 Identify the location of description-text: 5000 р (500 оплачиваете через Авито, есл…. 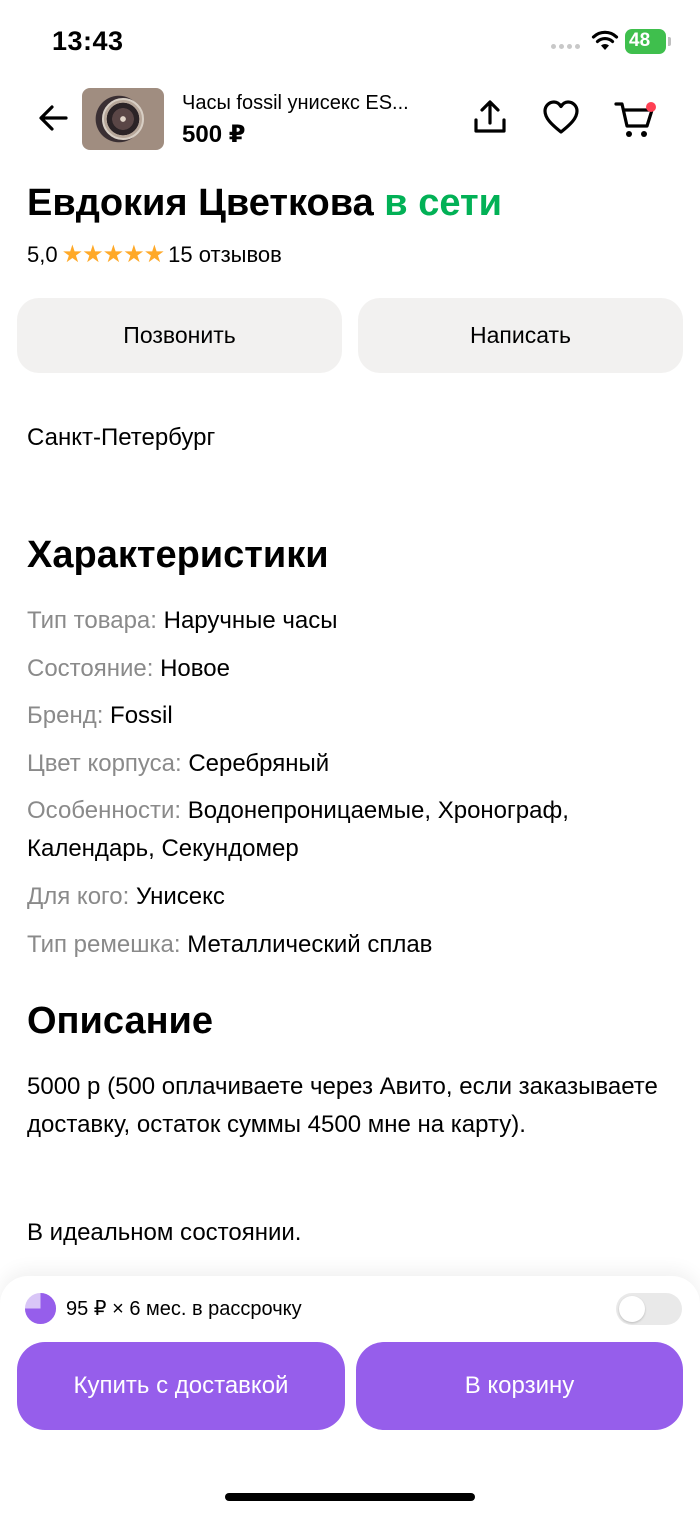
(342, 1105).